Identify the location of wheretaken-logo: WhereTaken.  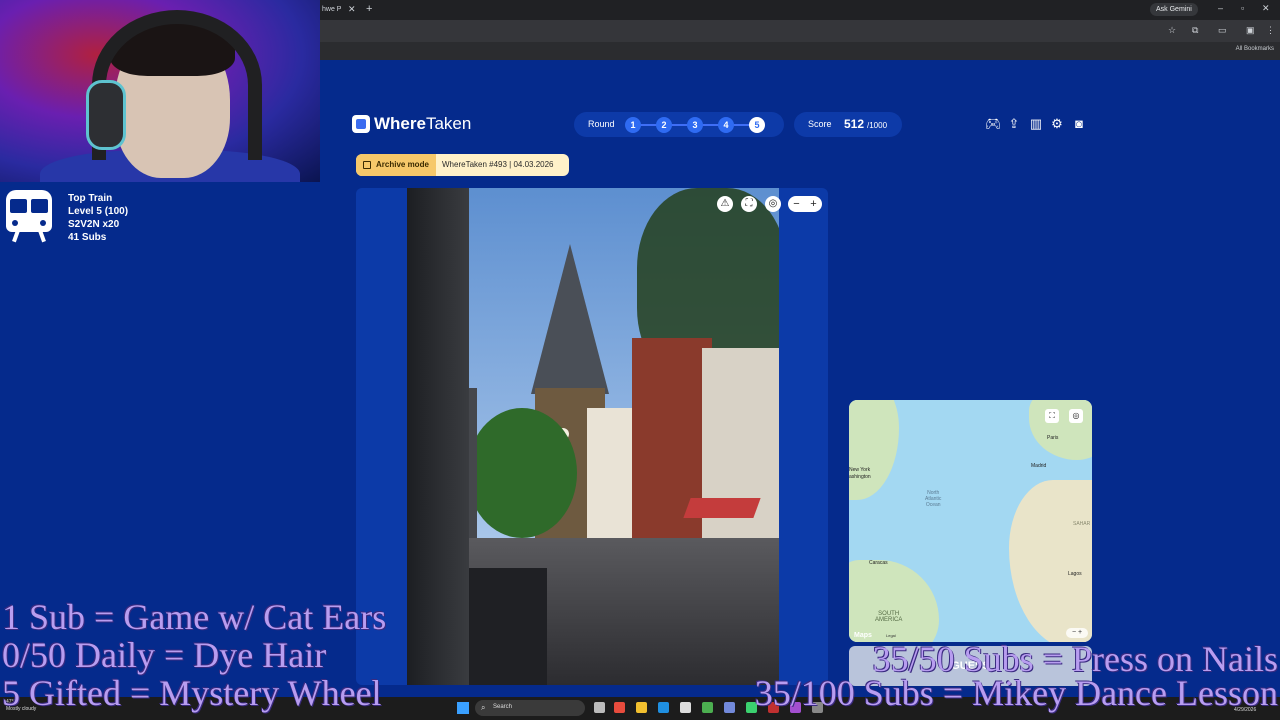
(411, 124).